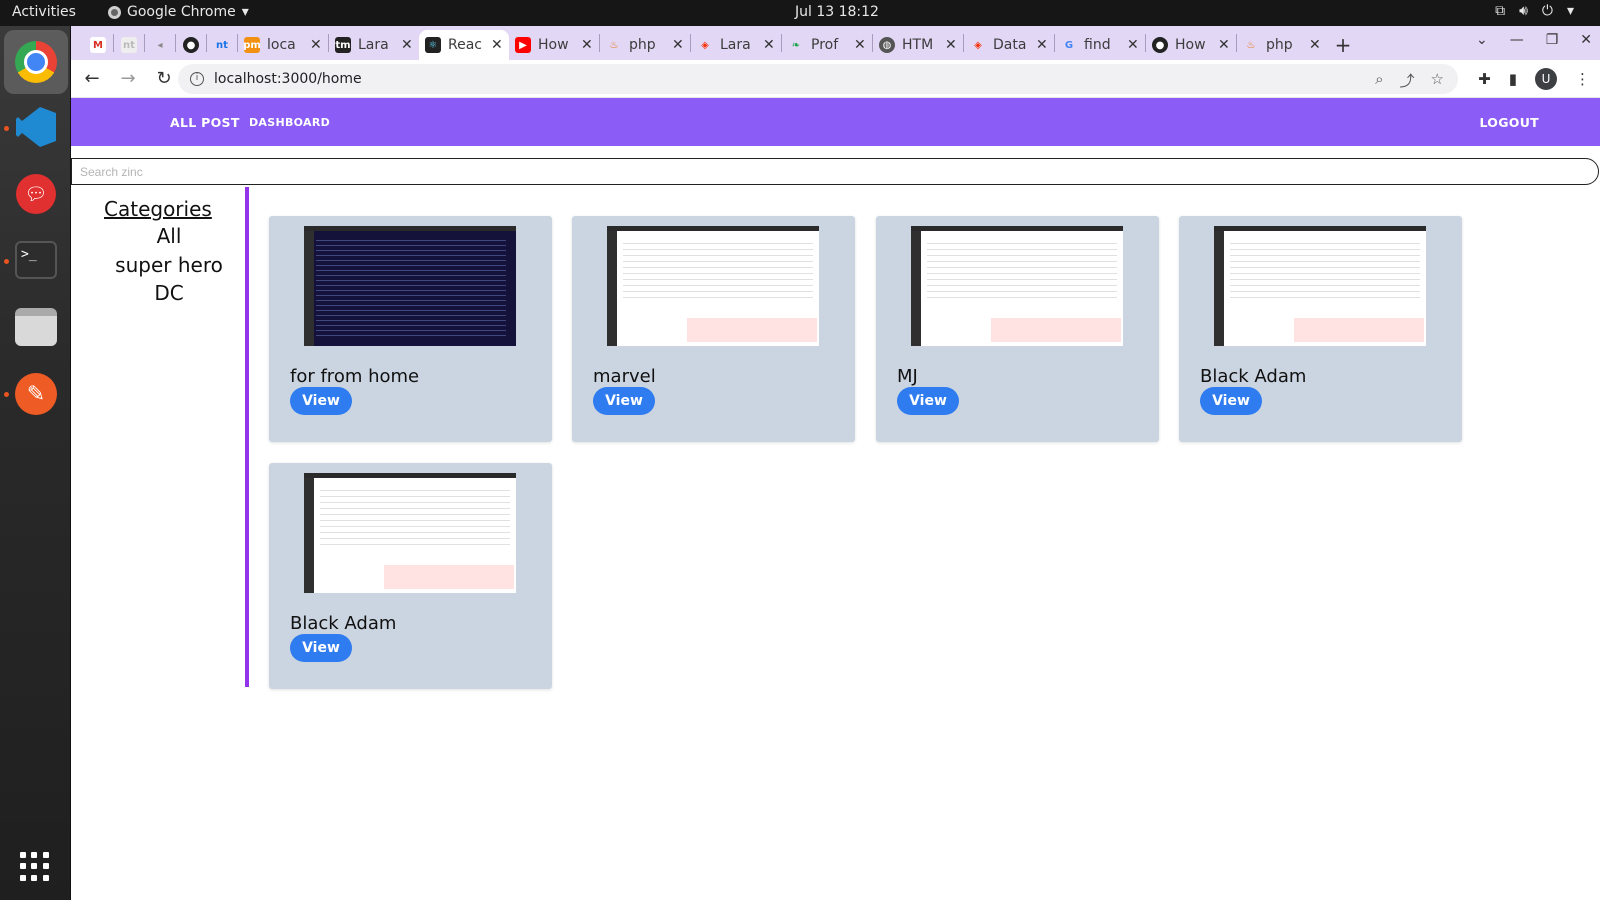 This screenshot has height=900, width=1600. Describe the element at coordinates (1582, 79) in the screenshot. I see `menu-dots-icon: ⋮` at that location.